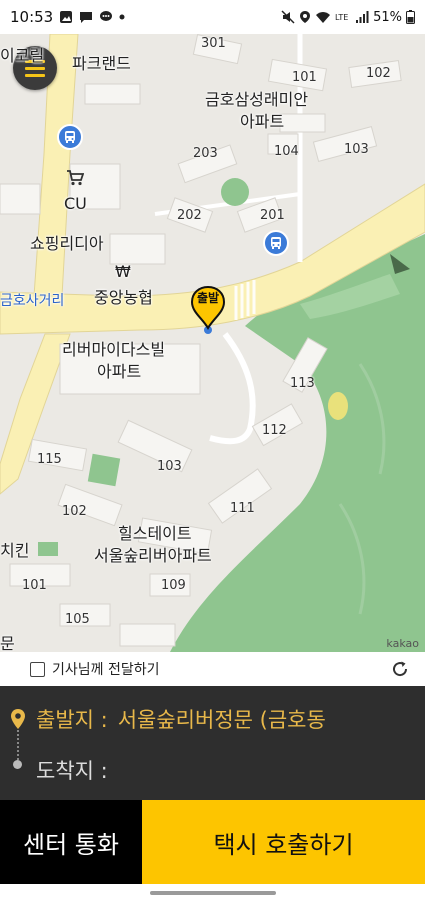 Image resolution: width=425 pixels, height=900 pixels. Describe the element at coordinates (262, 121) in the screenshot. I see `map-label-raemian-apt: 아파트` at that location.